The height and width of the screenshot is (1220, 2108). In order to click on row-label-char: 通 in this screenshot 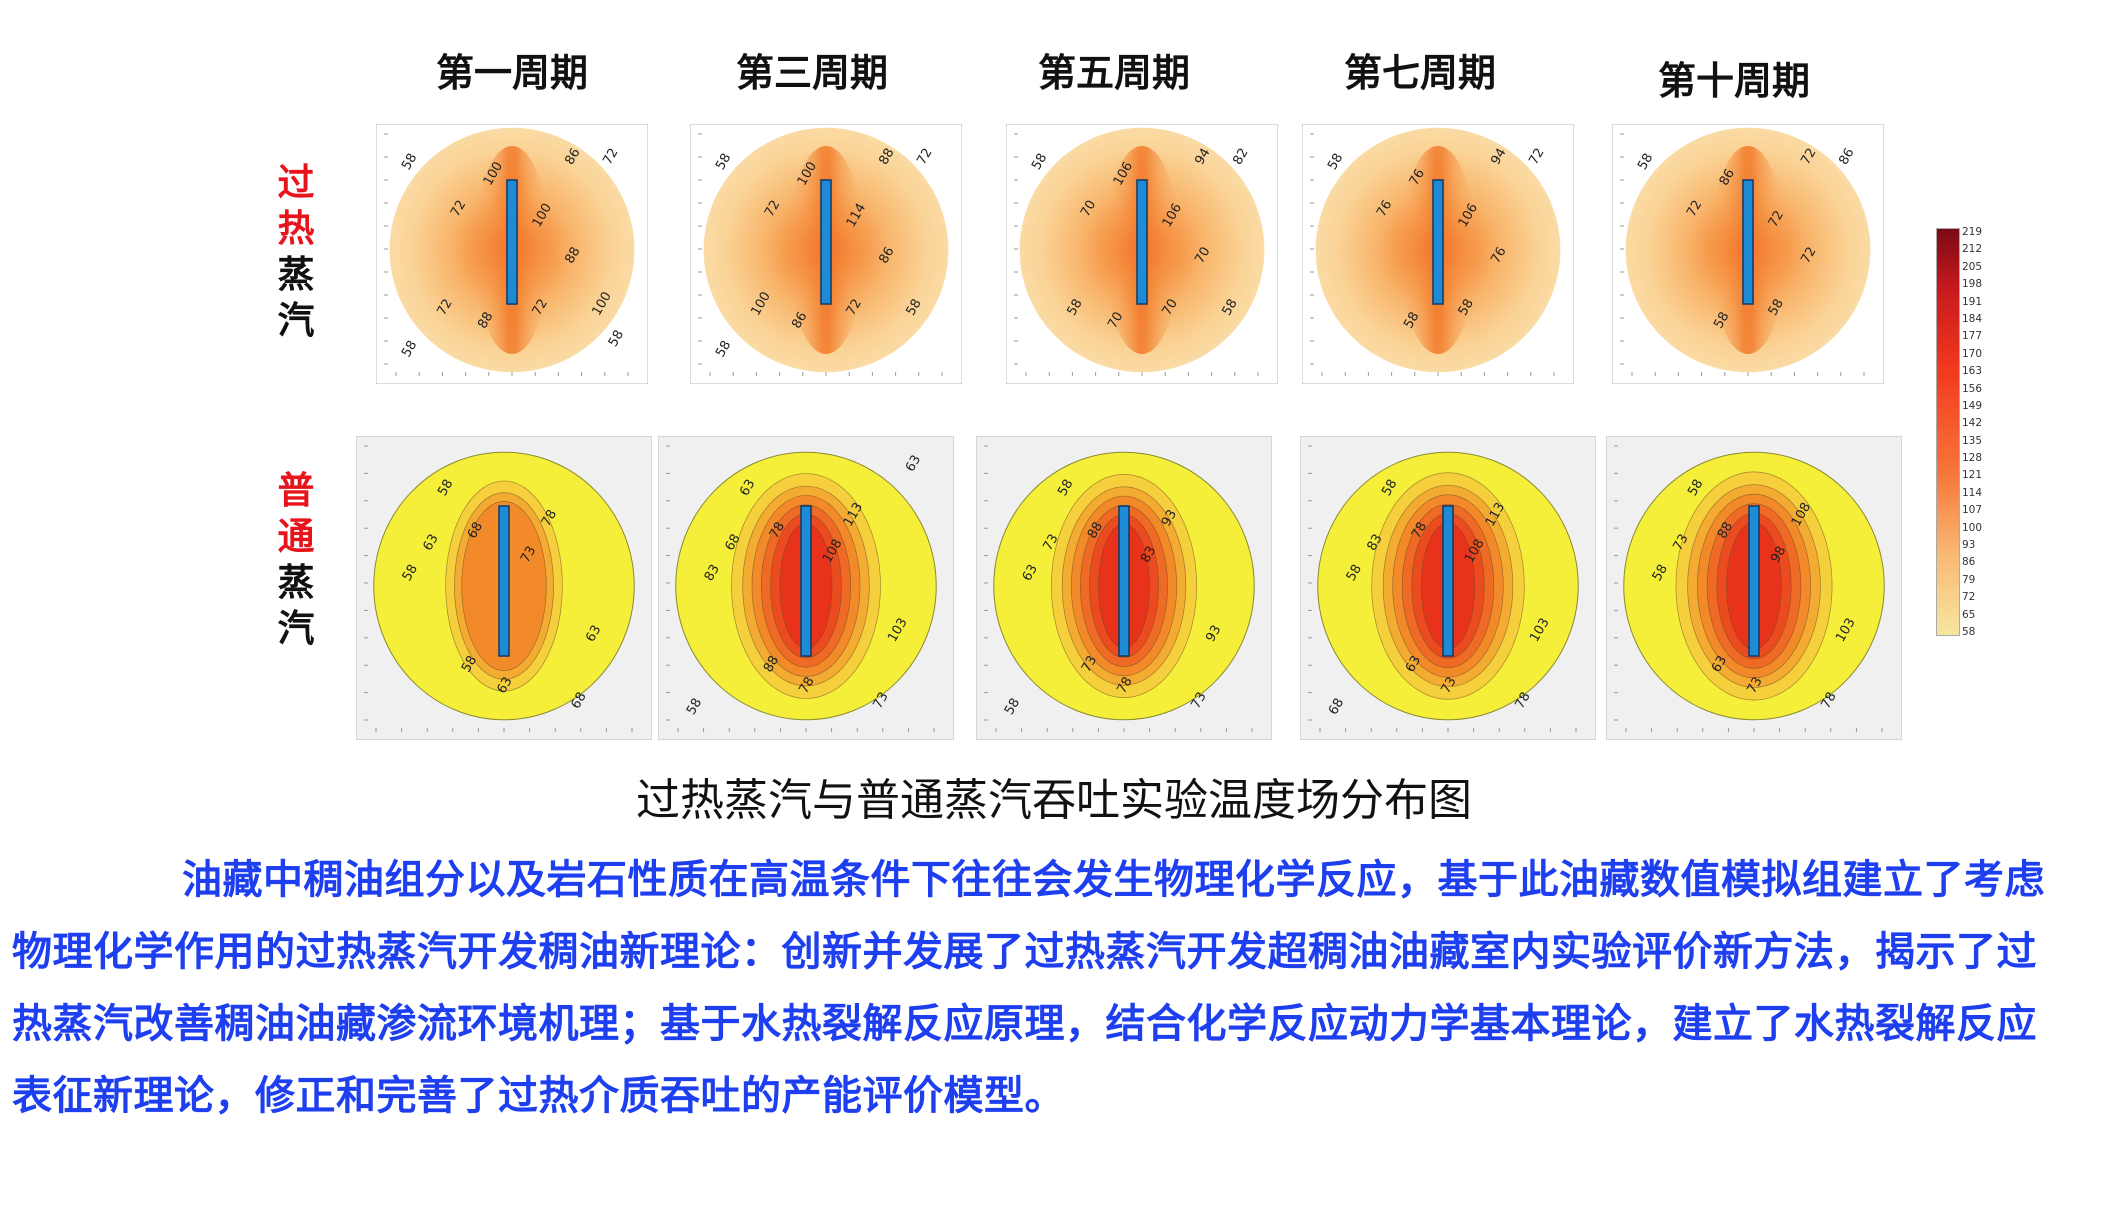, I will do `click(296, 536)`.